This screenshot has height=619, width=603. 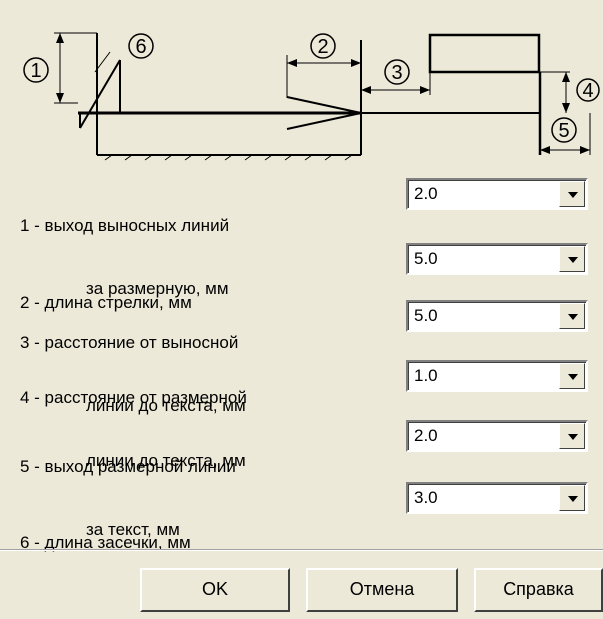 What do you see at coordinates (426, 258) in the screenshot?
I see `arrow-length-value: 5.0` at bounding box center [426, 258].